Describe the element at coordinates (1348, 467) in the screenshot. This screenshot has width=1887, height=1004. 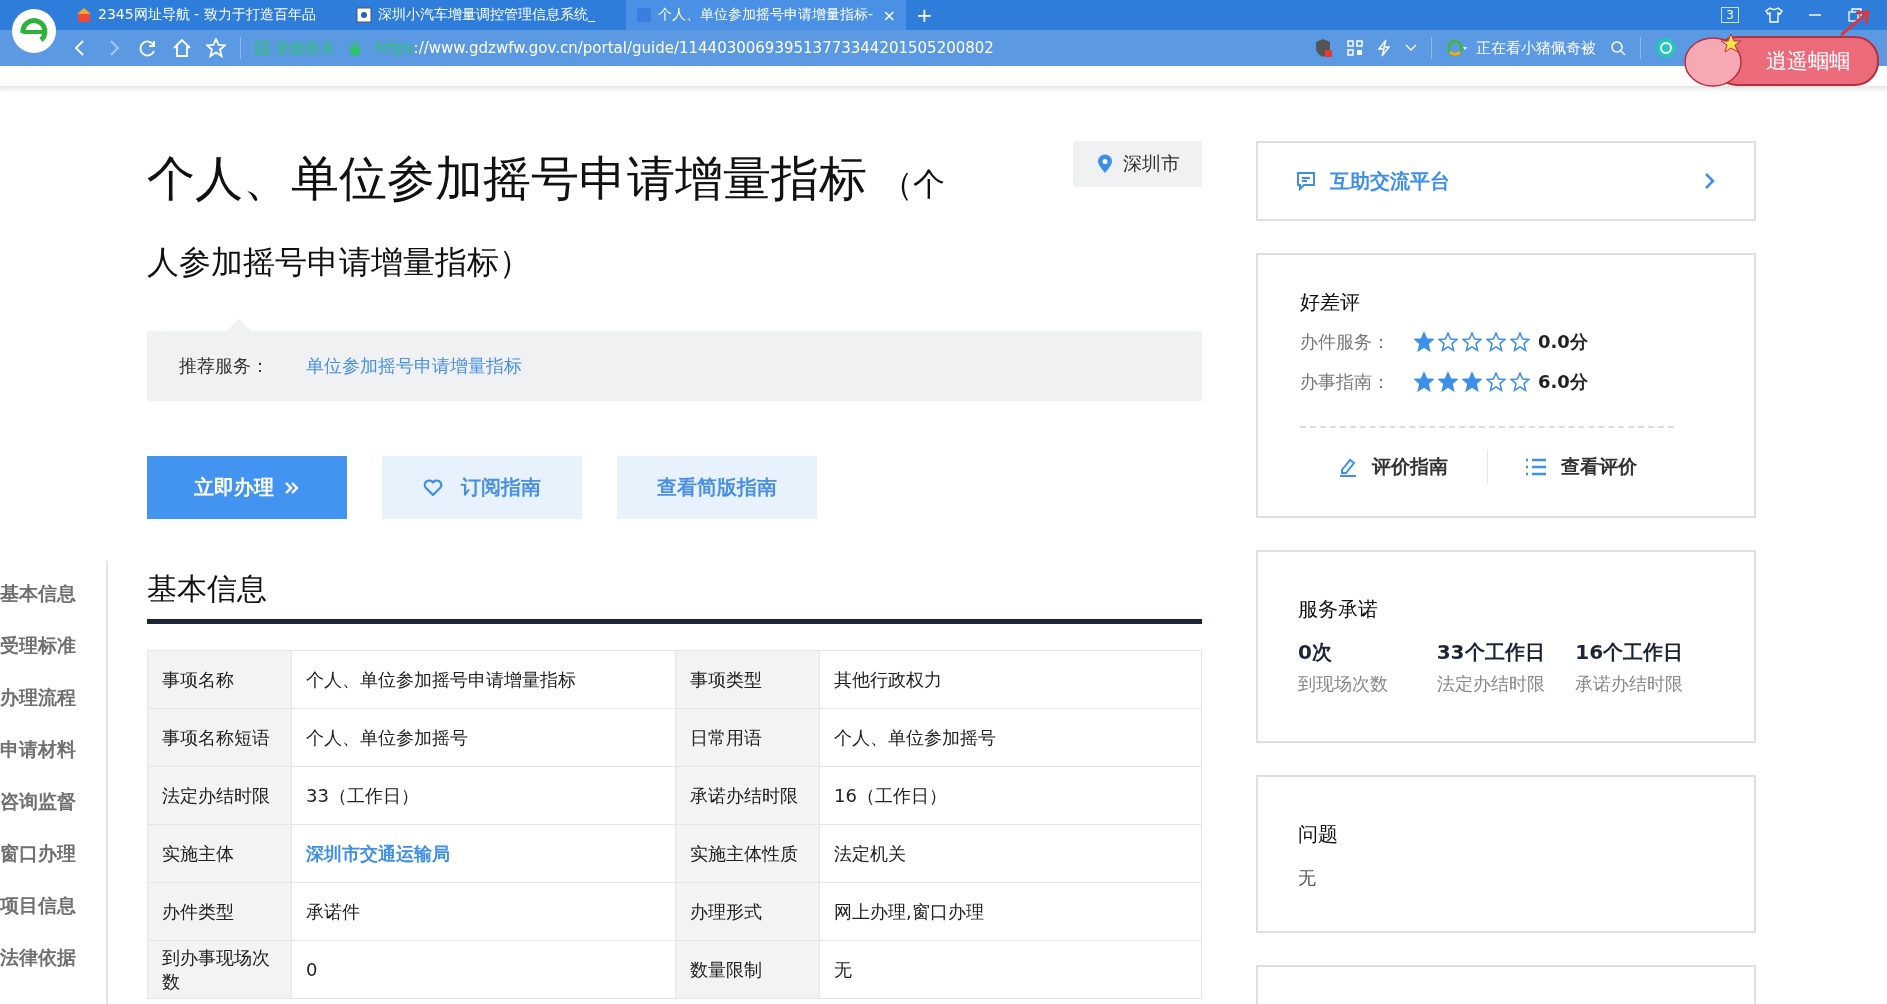
I see `pencil-icon` at that location.